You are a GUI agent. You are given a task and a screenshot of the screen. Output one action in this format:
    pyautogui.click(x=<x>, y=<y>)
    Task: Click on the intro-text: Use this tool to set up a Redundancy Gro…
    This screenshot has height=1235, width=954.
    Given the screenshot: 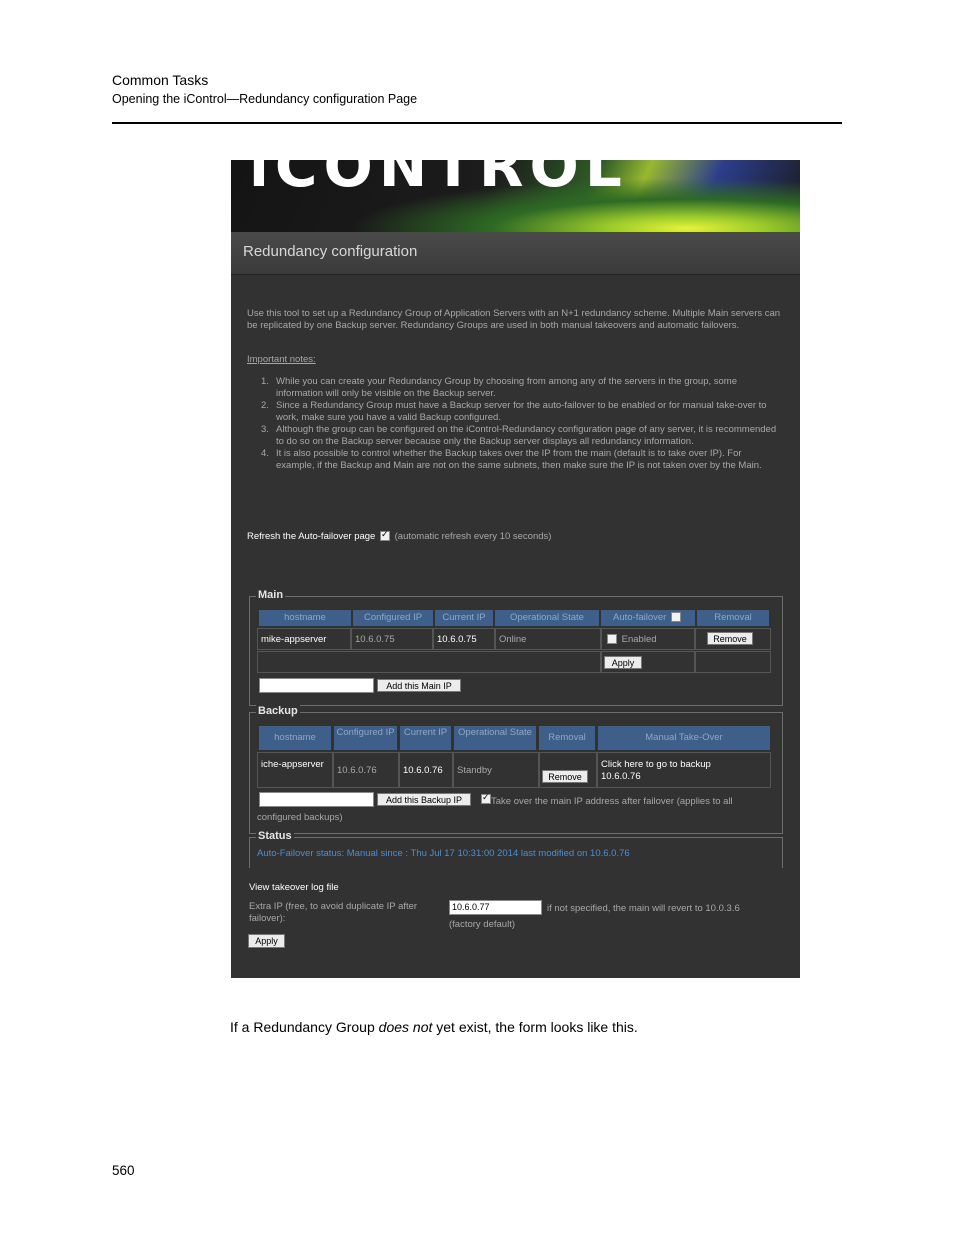 What is the action you would take?
    pyautogui.click(x=514, y=319)
    